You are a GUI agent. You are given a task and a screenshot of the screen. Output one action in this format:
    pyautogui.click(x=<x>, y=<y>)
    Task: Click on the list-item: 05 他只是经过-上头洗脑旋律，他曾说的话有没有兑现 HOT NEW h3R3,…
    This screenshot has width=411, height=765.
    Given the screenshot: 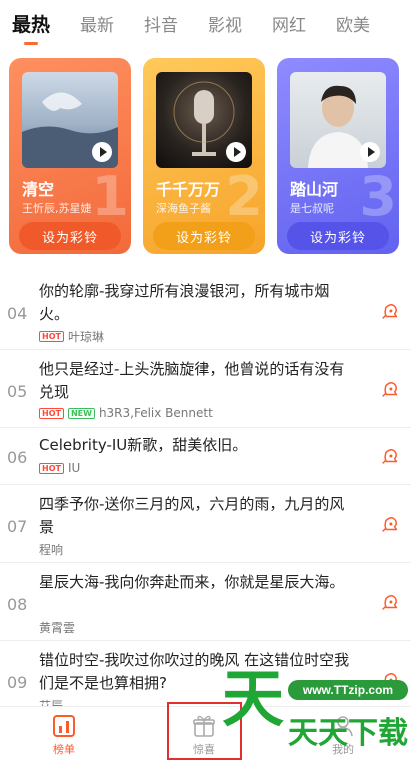 What is the action you would take?
    pyautogui.click(x=205, y=389)
    